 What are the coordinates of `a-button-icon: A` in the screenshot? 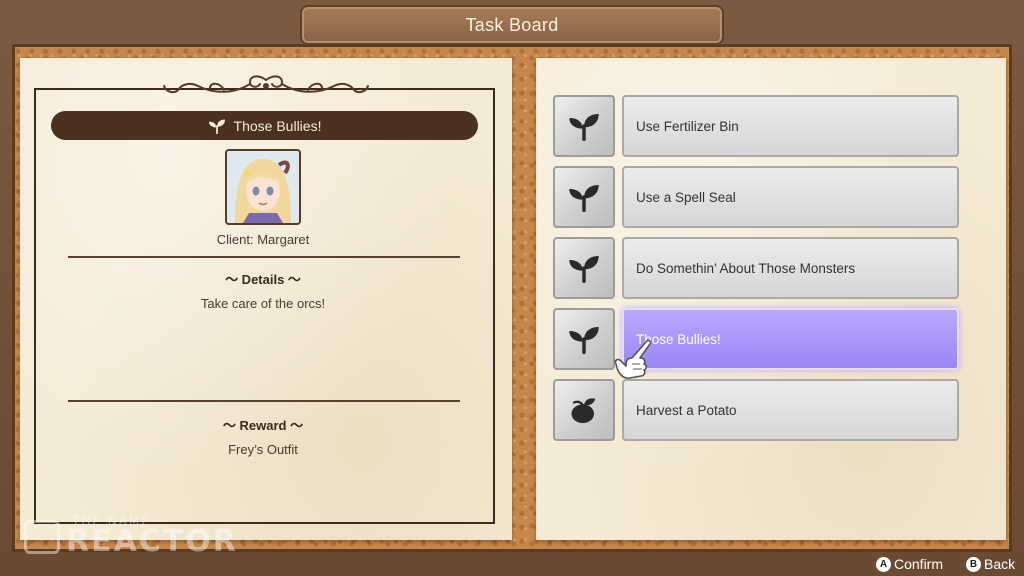 It's located at (883, 564).